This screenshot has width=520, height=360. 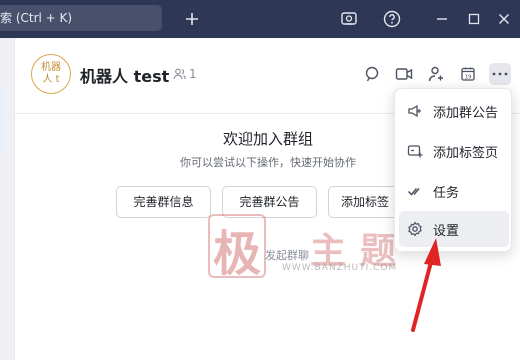 I want to click on tab-add-icon, so click(x=415, y=151).